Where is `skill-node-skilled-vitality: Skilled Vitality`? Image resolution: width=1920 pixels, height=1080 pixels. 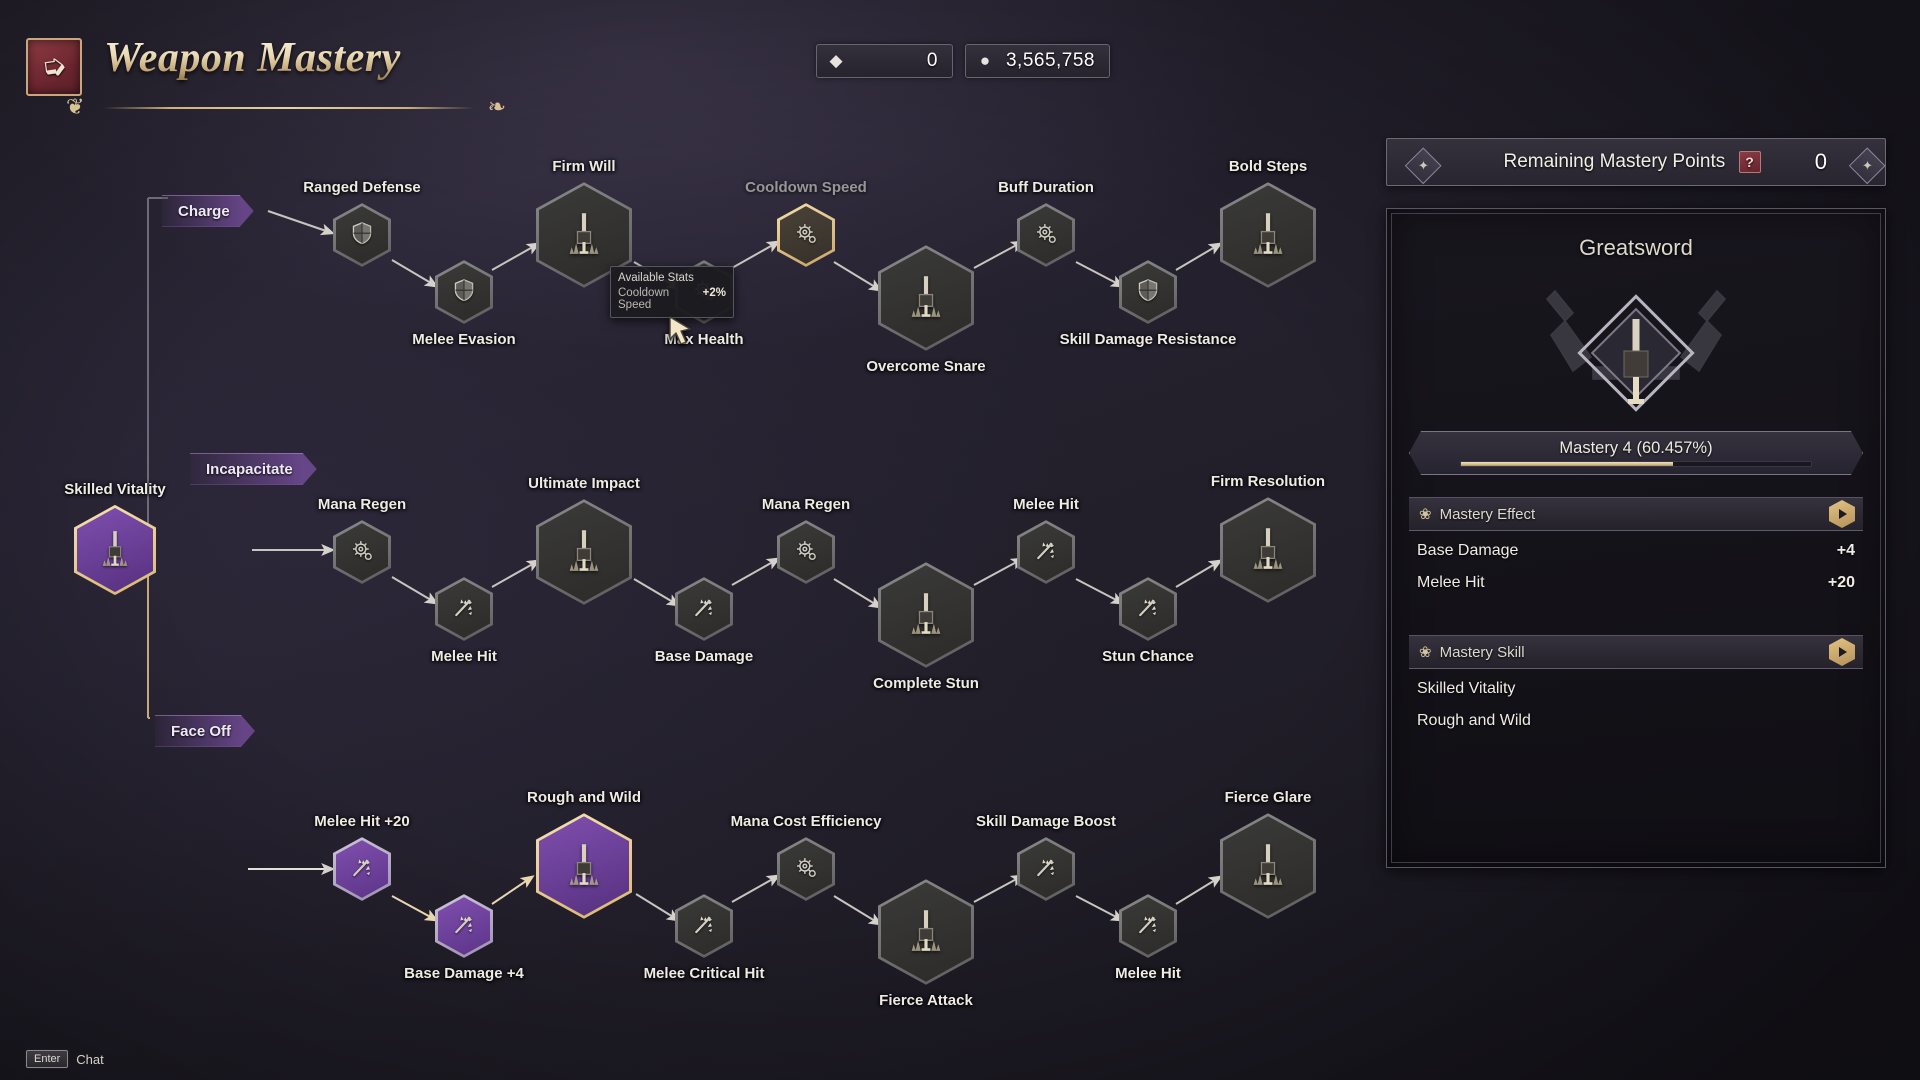
skill-node-skilled-vitality: Skilled Vitality is located at coordinates (115, 538).